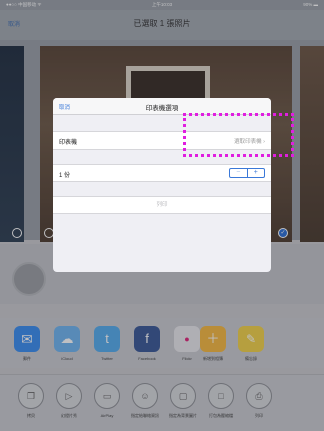  I want to click on increment-button: +, so click(256, 173).